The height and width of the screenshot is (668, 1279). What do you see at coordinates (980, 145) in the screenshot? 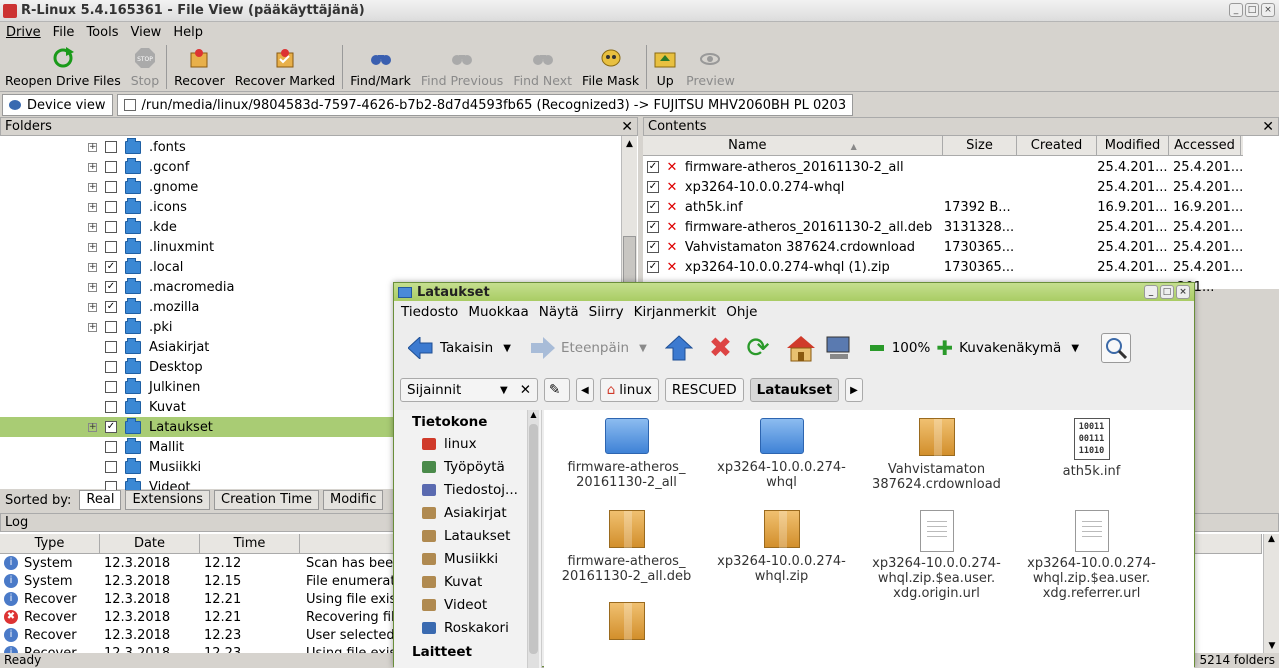
I see `column-size: Size` at bounding box center [980, 145].